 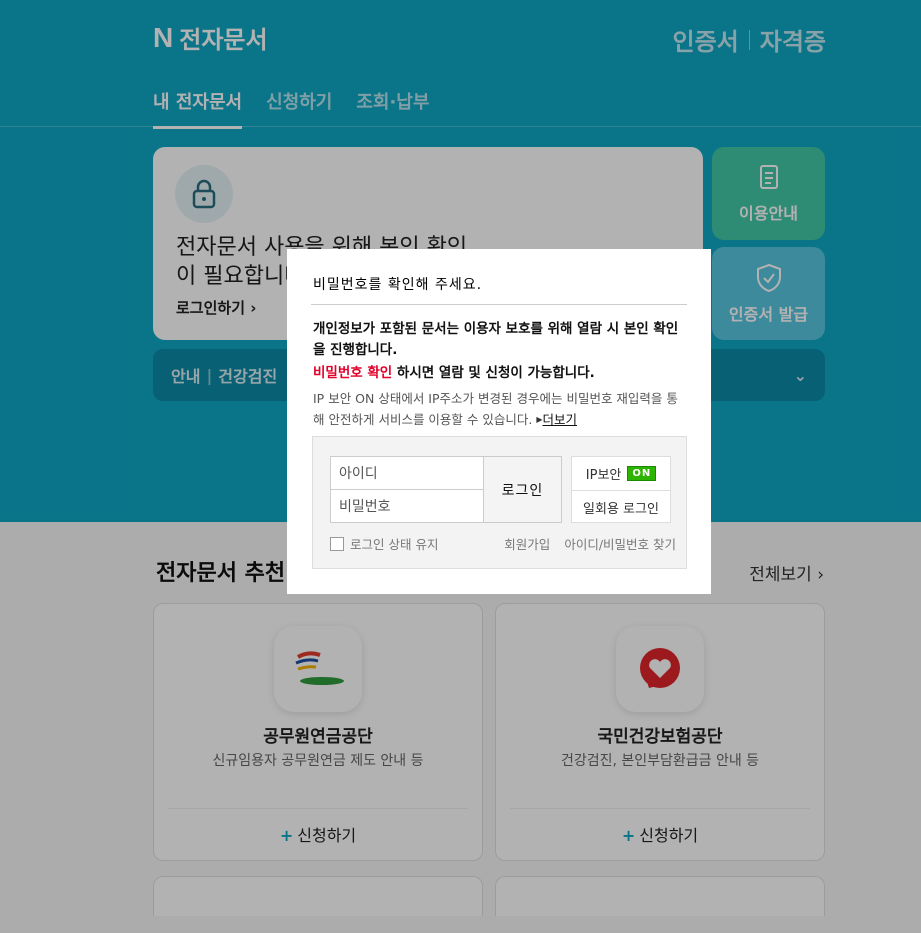 What do you see at coordinates (620, 543) in the screenshot?
I see `find-account-link: 아이디/비밀번호 찾기` at bounding box center [620, 543].